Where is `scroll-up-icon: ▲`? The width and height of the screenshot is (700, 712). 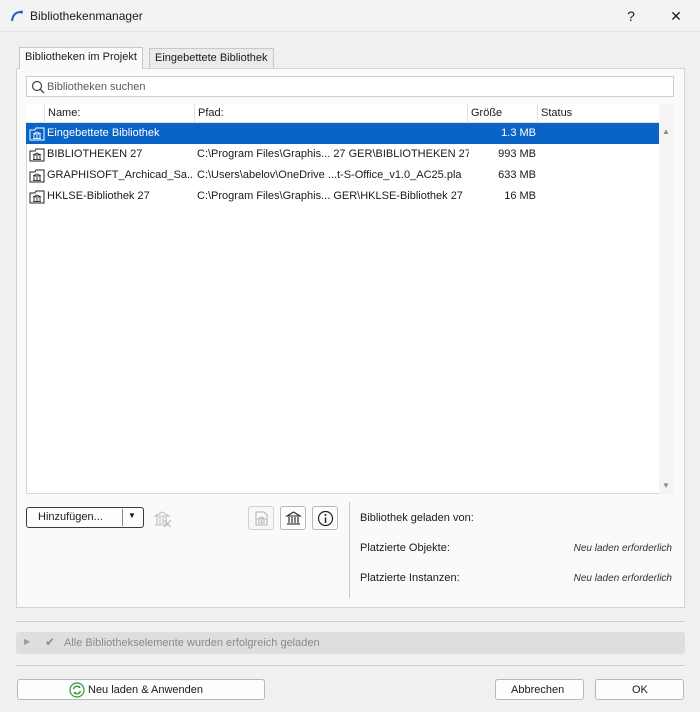
scroll-up-icon: ▲ is located at coordinates (666, 131).